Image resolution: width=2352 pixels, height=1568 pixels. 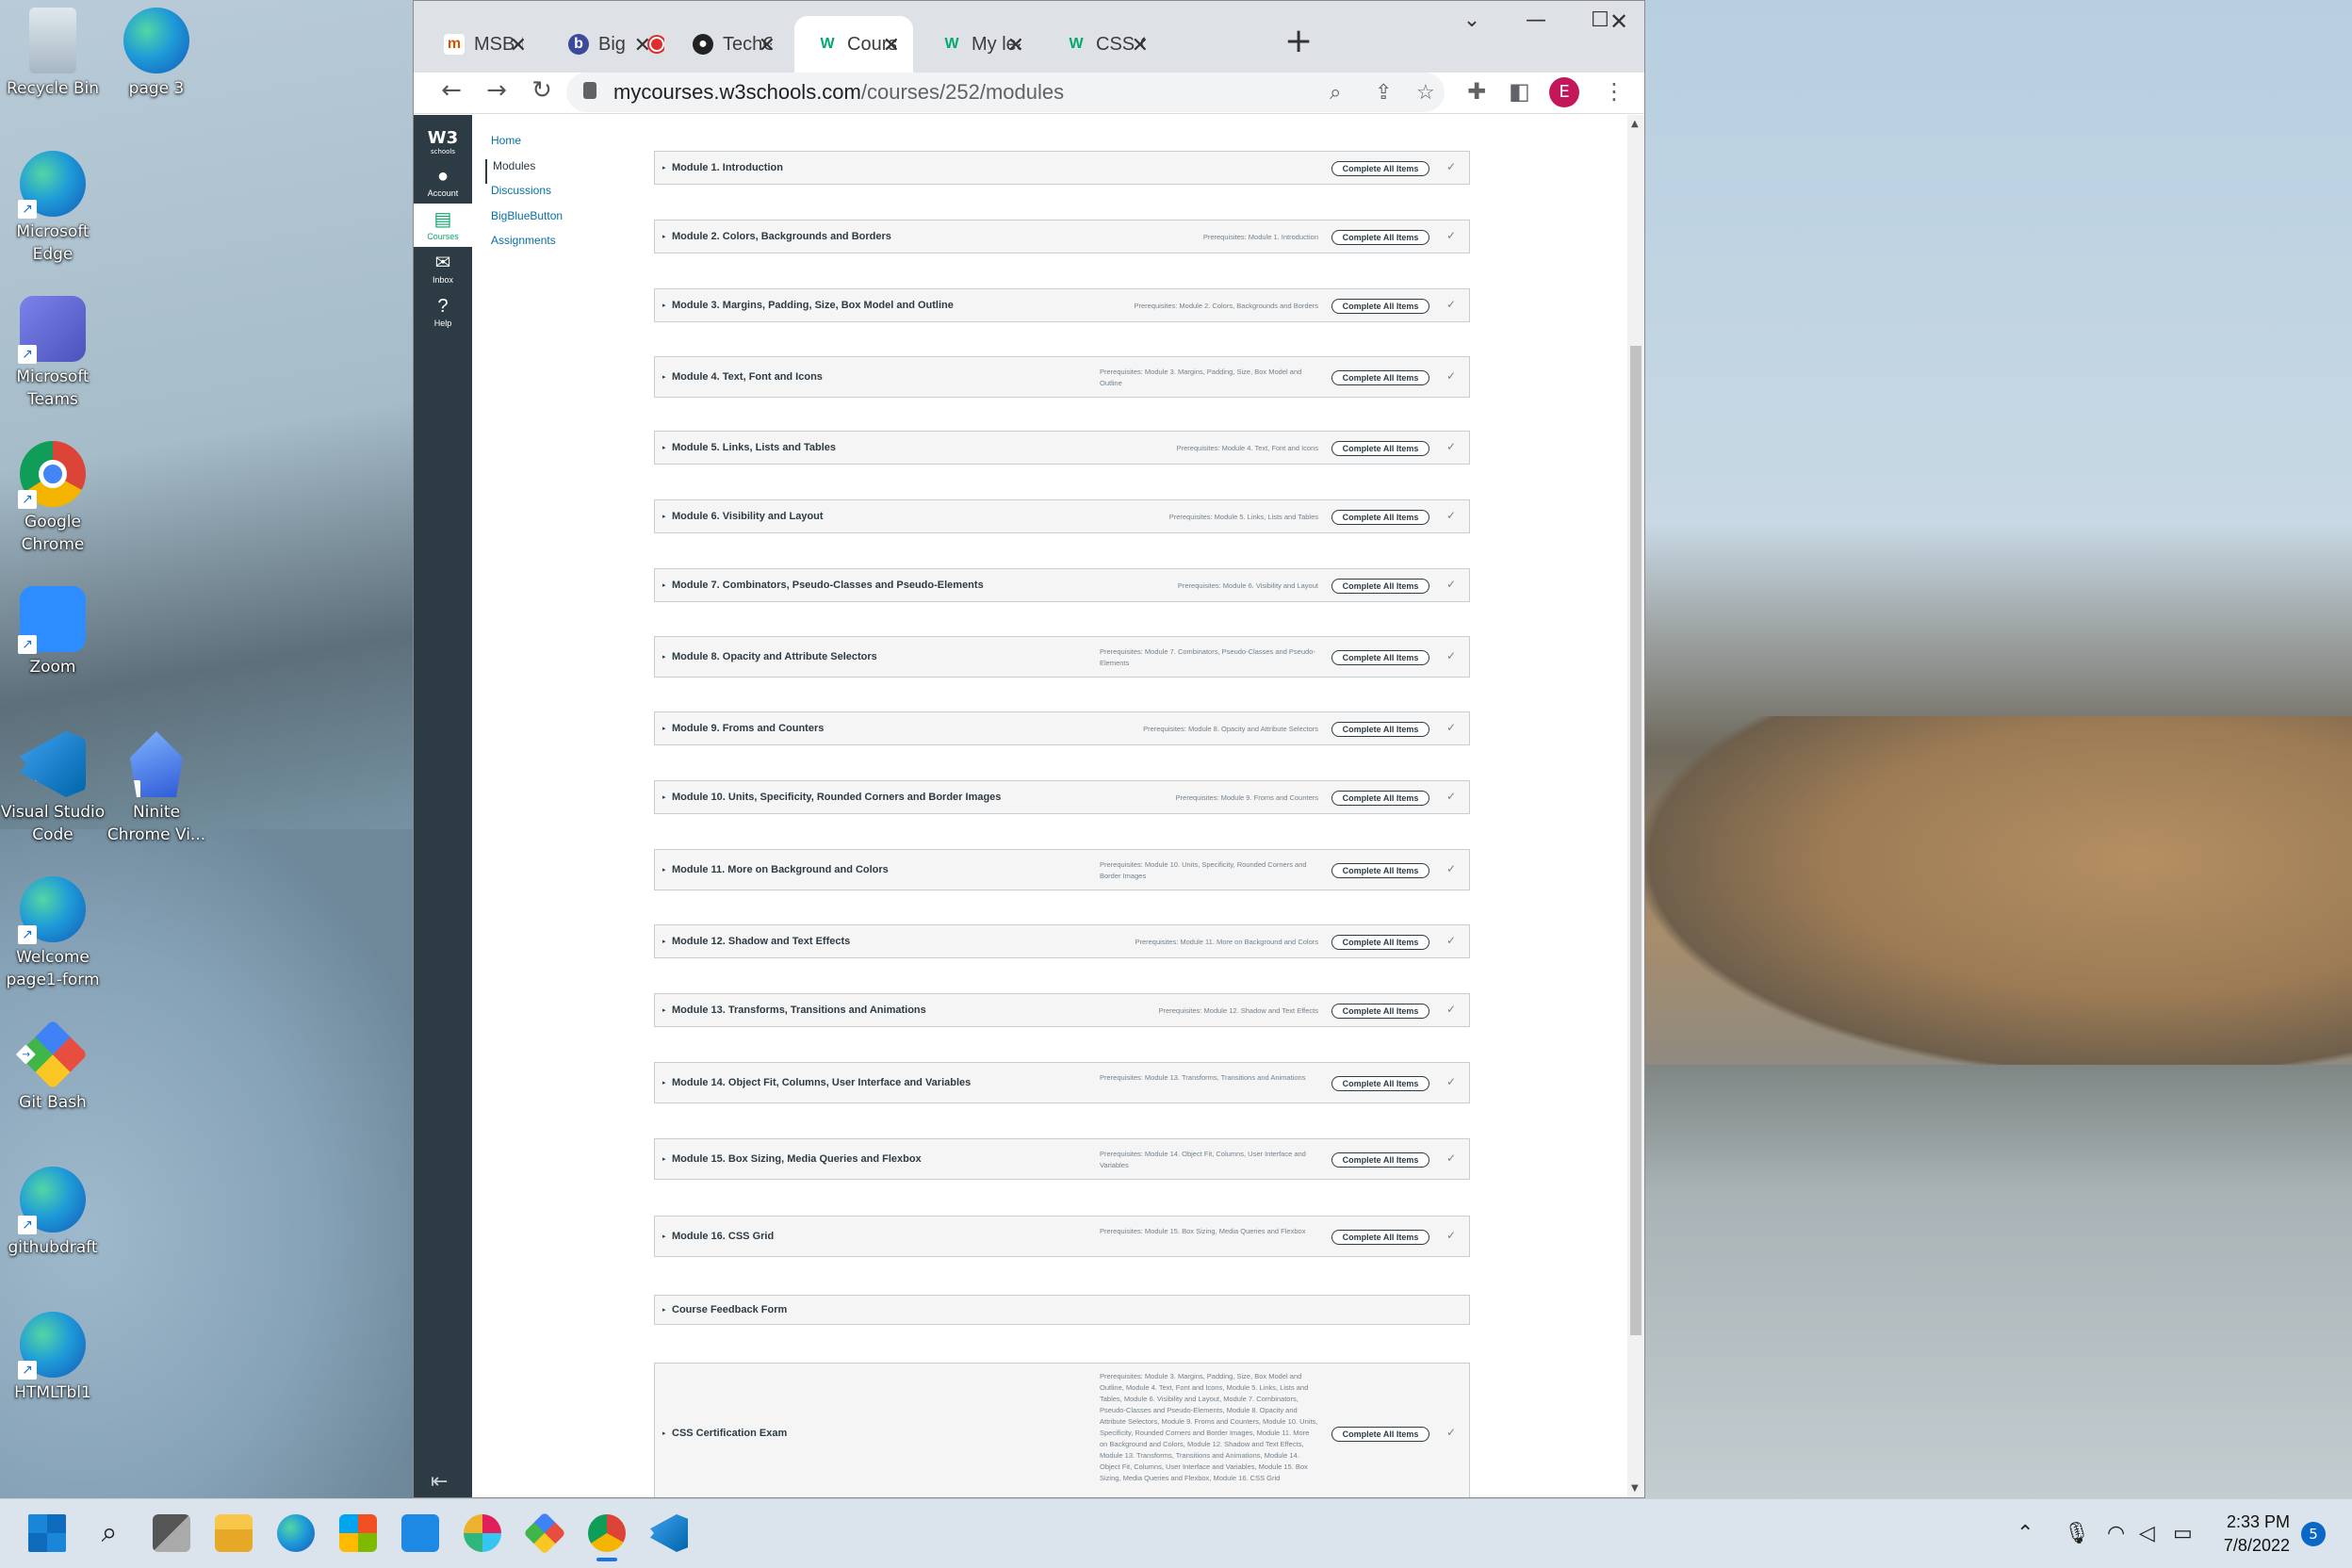 I want to click on collapse-nav-icon: ⇤, so click(x=439, y=1482).